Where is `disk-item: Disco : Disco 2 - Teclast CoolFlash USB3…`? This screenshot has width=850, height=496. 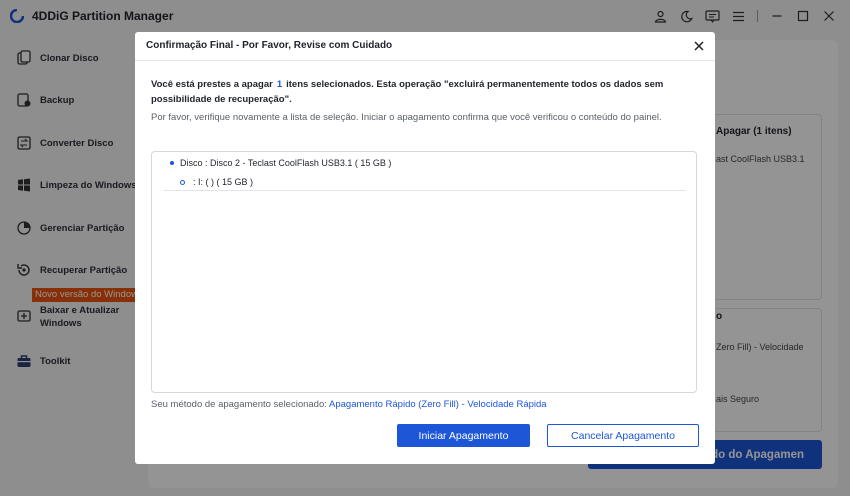 disk-item: Disco : Disco 2 - Teclast CoolFlash USB3… is located at coordinates (280, 163).